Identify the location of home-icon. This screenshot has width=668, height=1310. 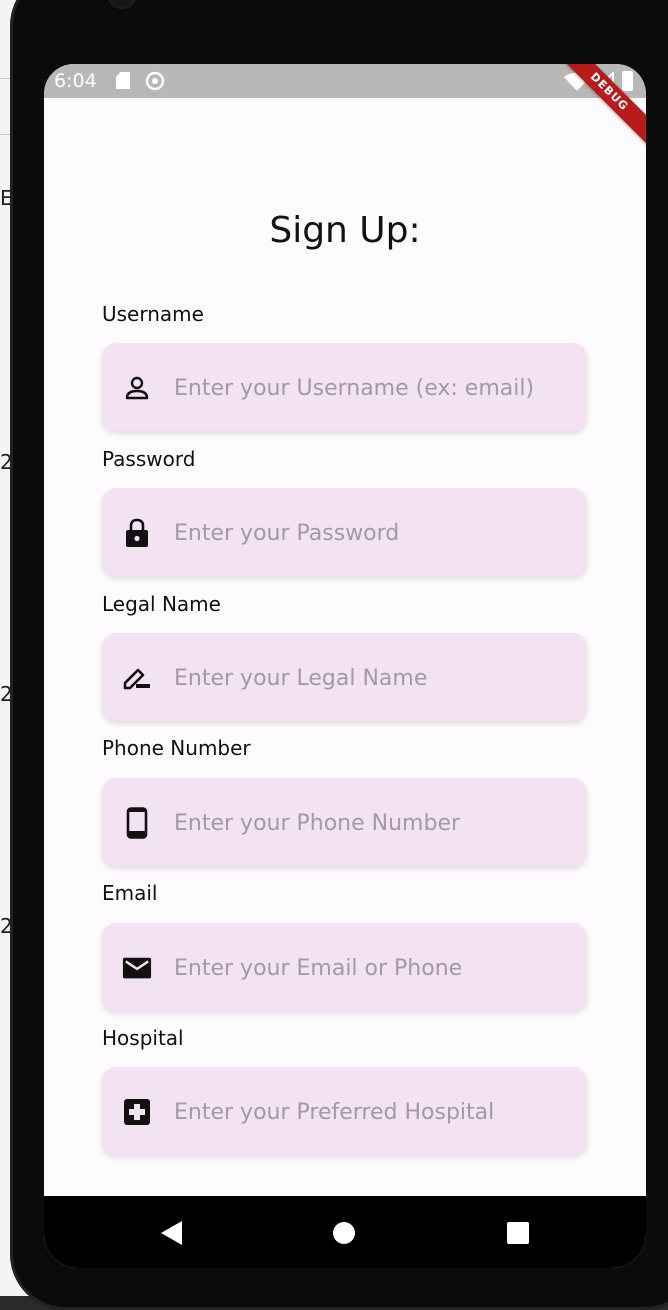
(344, 1233).